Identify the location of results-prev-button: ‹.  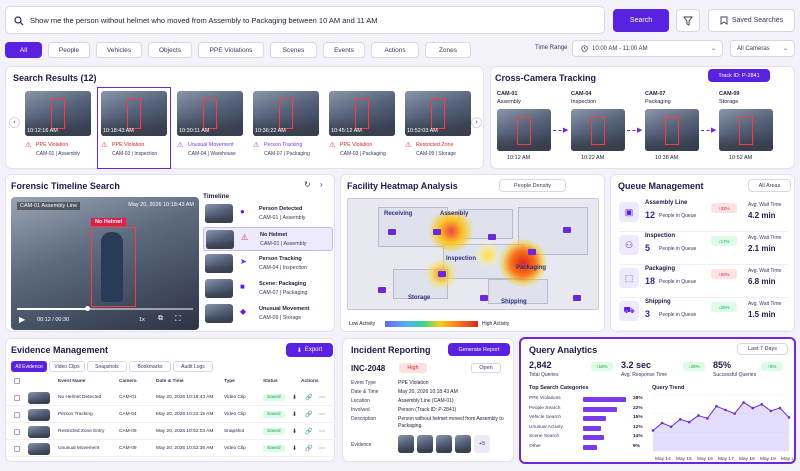
(14, 122).